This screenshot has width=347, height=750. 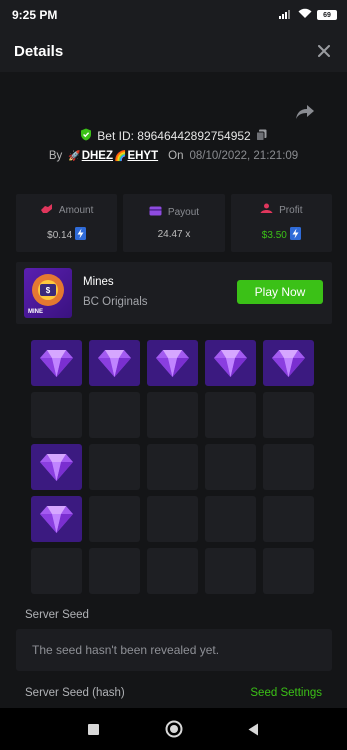 I want to click on close-icon, so click(x=324, y=51).